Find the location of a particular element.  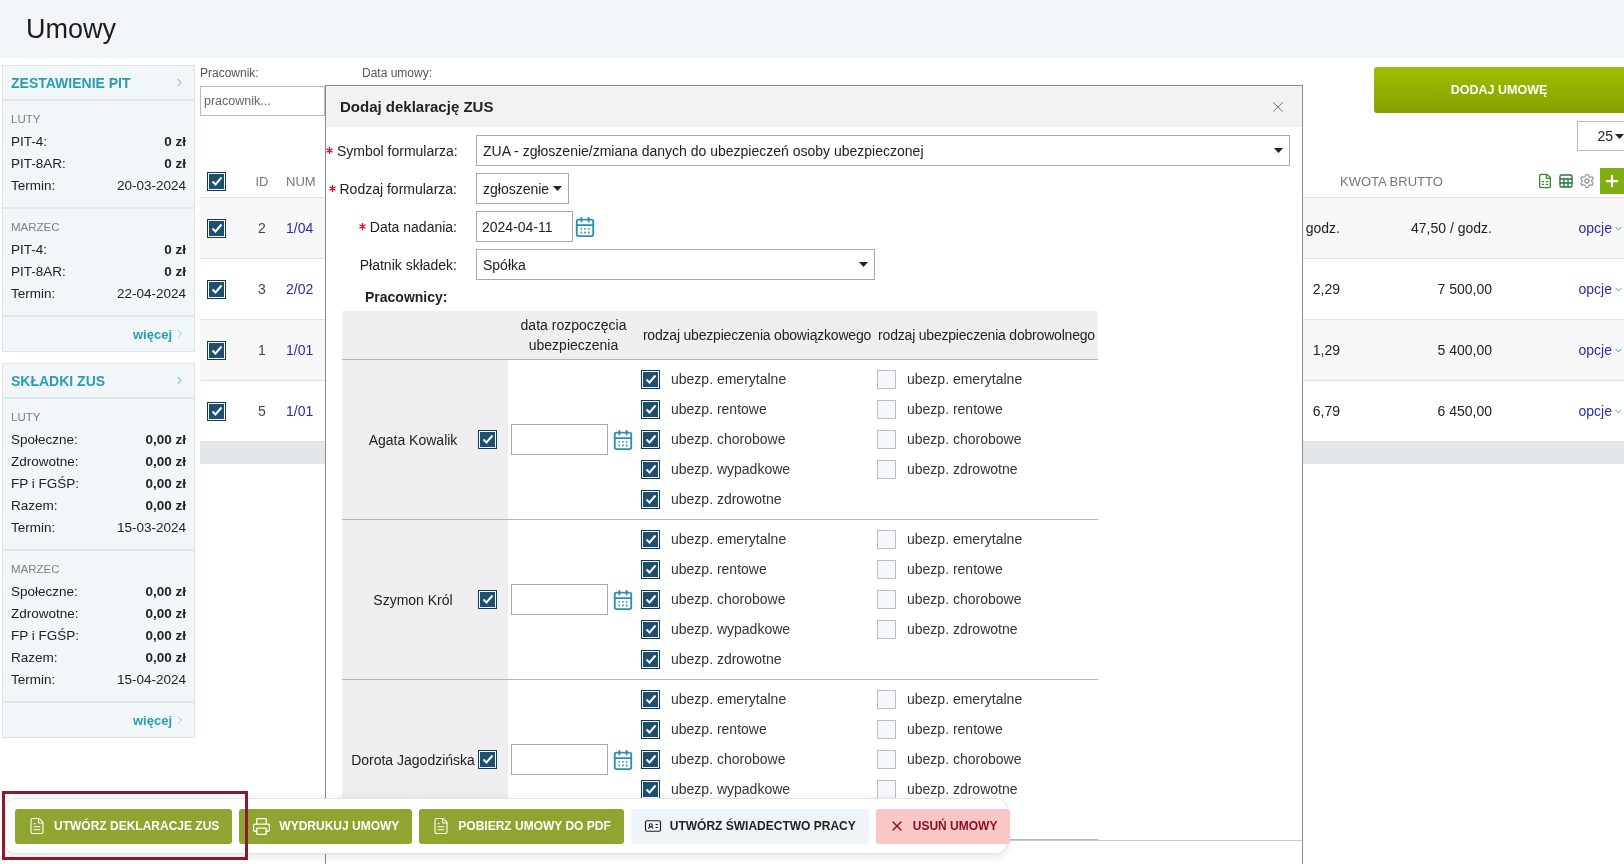

page-size-select: 25 is located at coordinates (1600, 136).